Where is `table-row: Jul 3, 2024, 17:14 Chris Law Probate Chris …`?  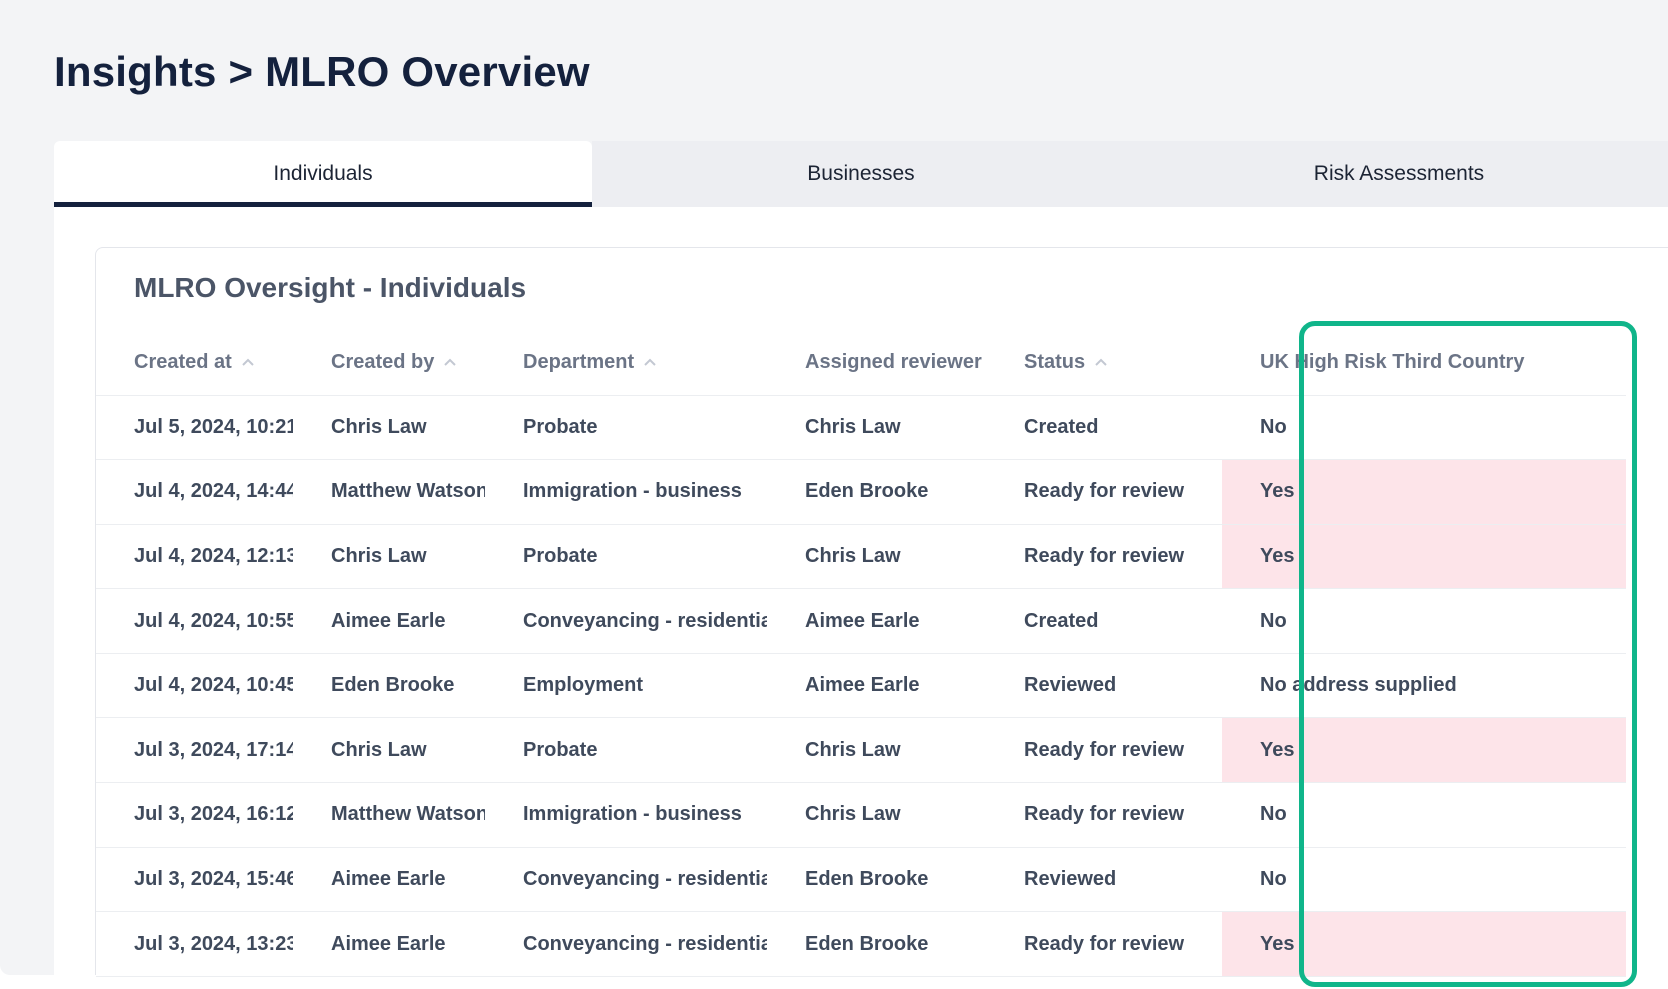
table-row: Jul 3, 2024, 17:14 Chris Law Probate Chris … is located at coordinates (861, 750).